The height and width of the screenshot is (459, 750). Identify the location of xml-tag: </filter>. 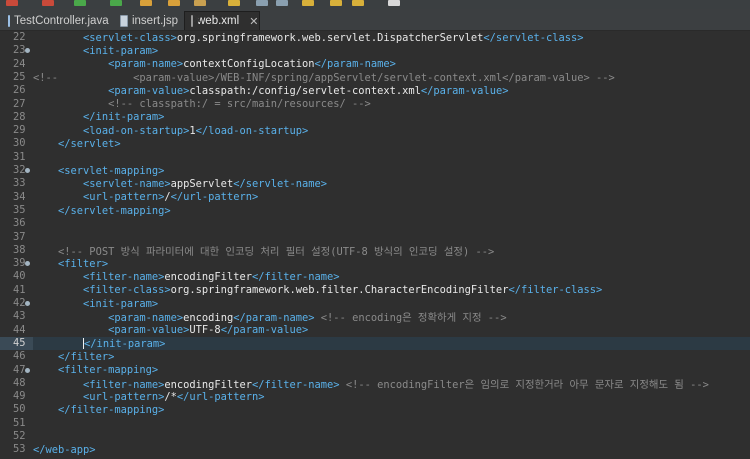
(86, 356).